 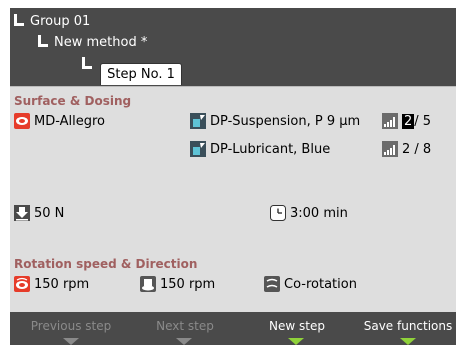 I want to click on suspension-item: DP-Suspension, P 9 µm, so click(x=275, y=121).